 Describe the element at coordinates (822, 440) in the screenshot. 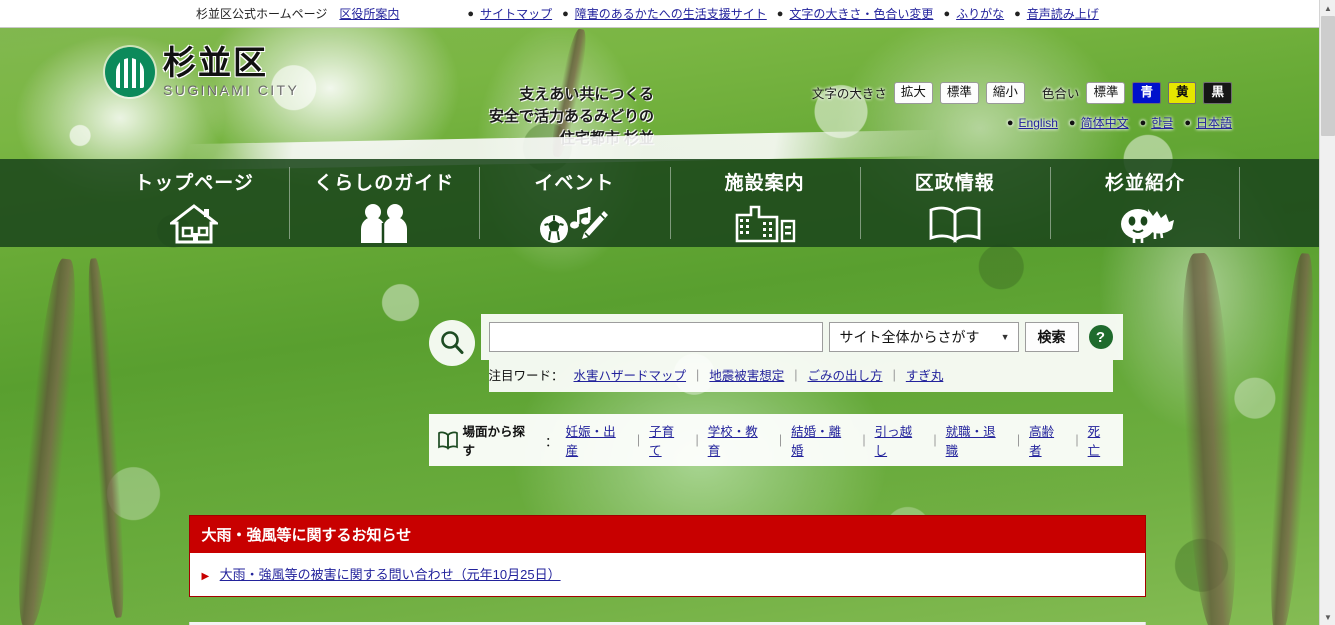

I see `situation-marriage-divorce: 結婚・離婚` at that location.